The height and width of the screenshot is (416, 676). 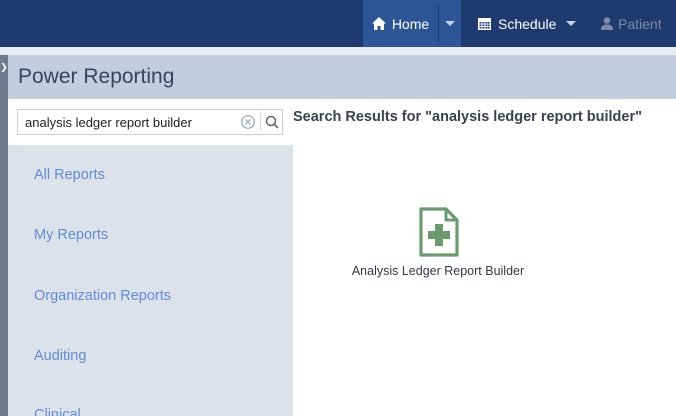 I want to click on file-plus-icon, so click(x=439, y=232).